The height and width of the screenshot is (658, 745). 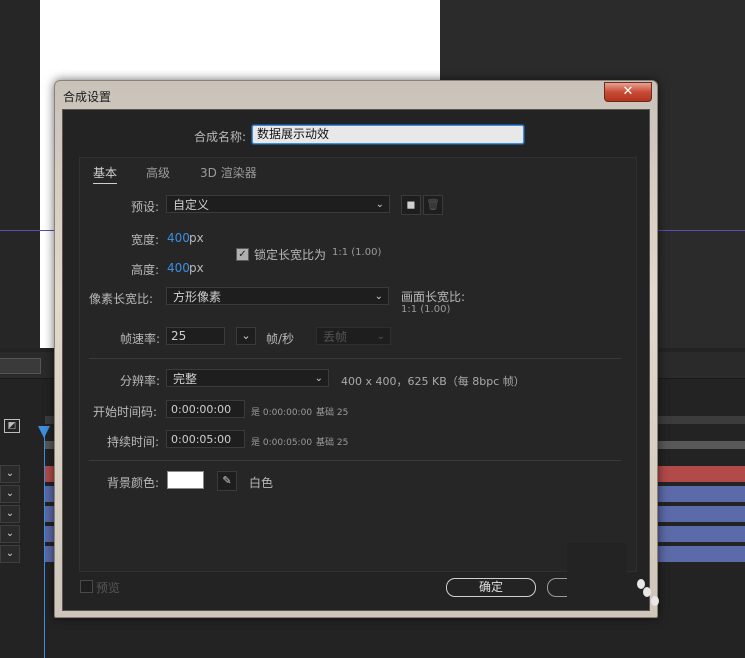 What do you see at coordinates (140, 381) in the screenshot?
I see `resolution-label: 分辨率:` at bounding box center [140, 381].